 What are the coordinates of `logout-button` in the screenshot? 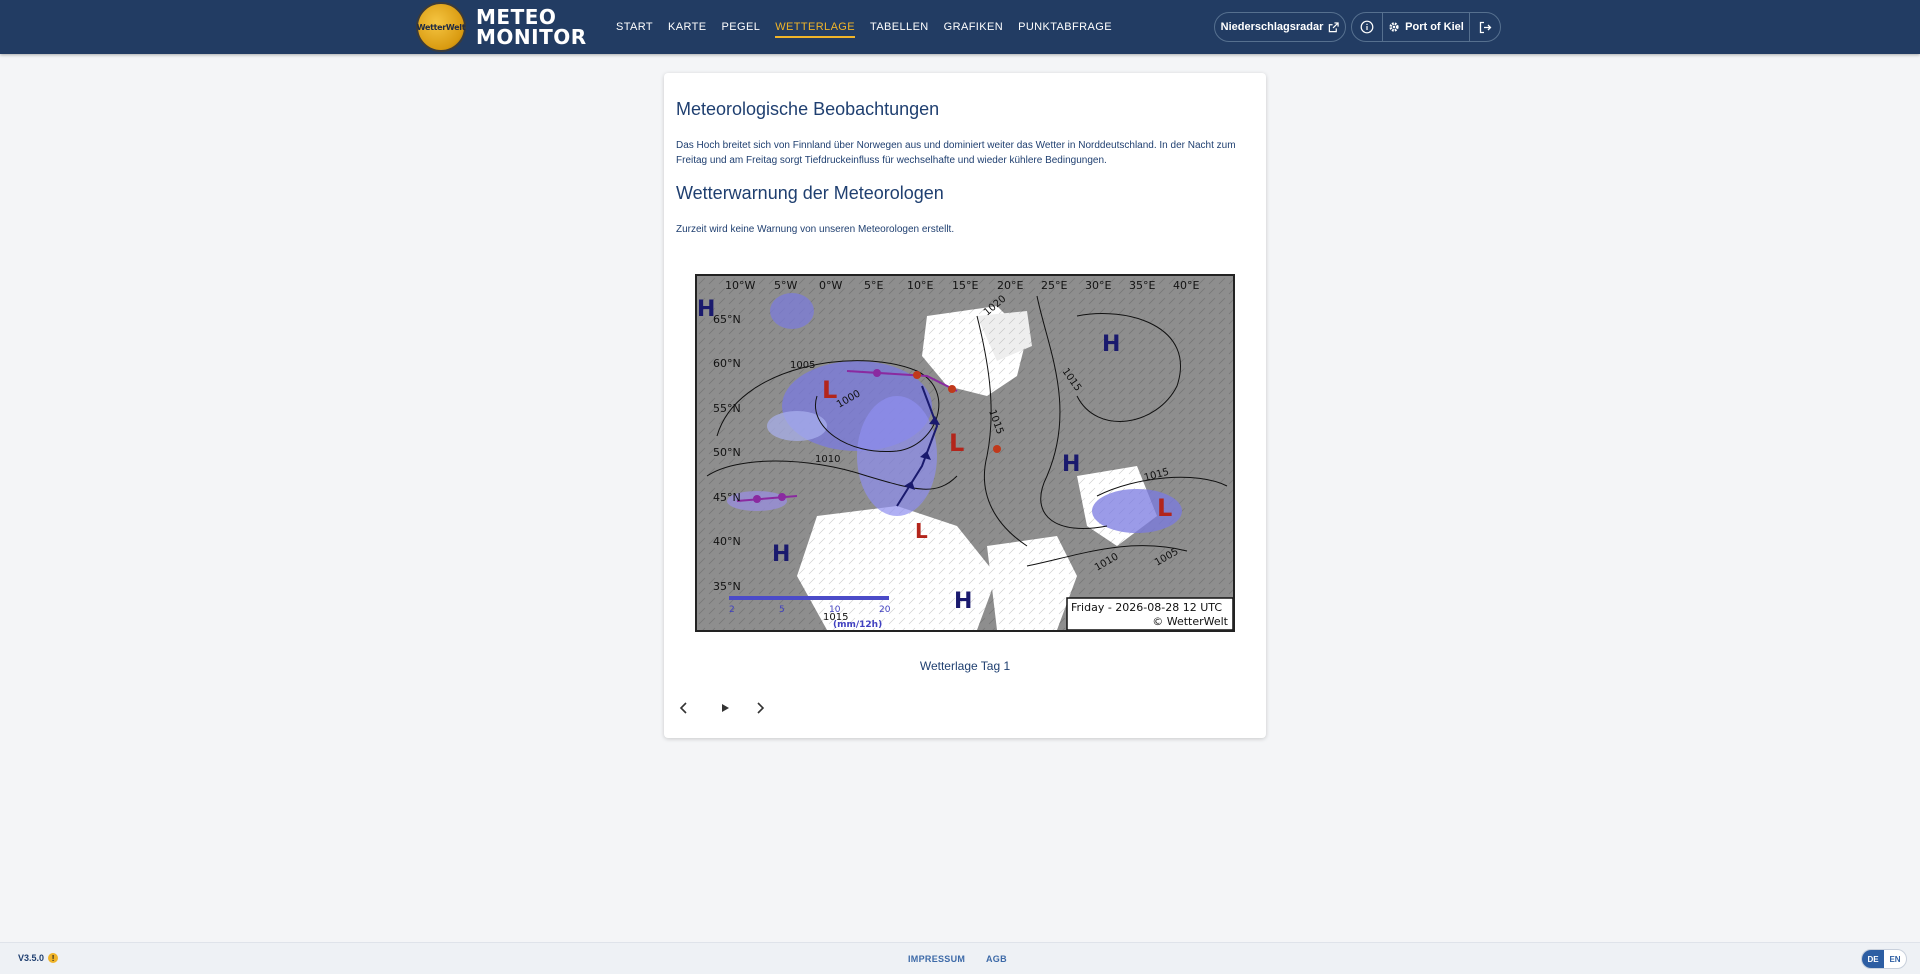 It's located at (1485, 27).